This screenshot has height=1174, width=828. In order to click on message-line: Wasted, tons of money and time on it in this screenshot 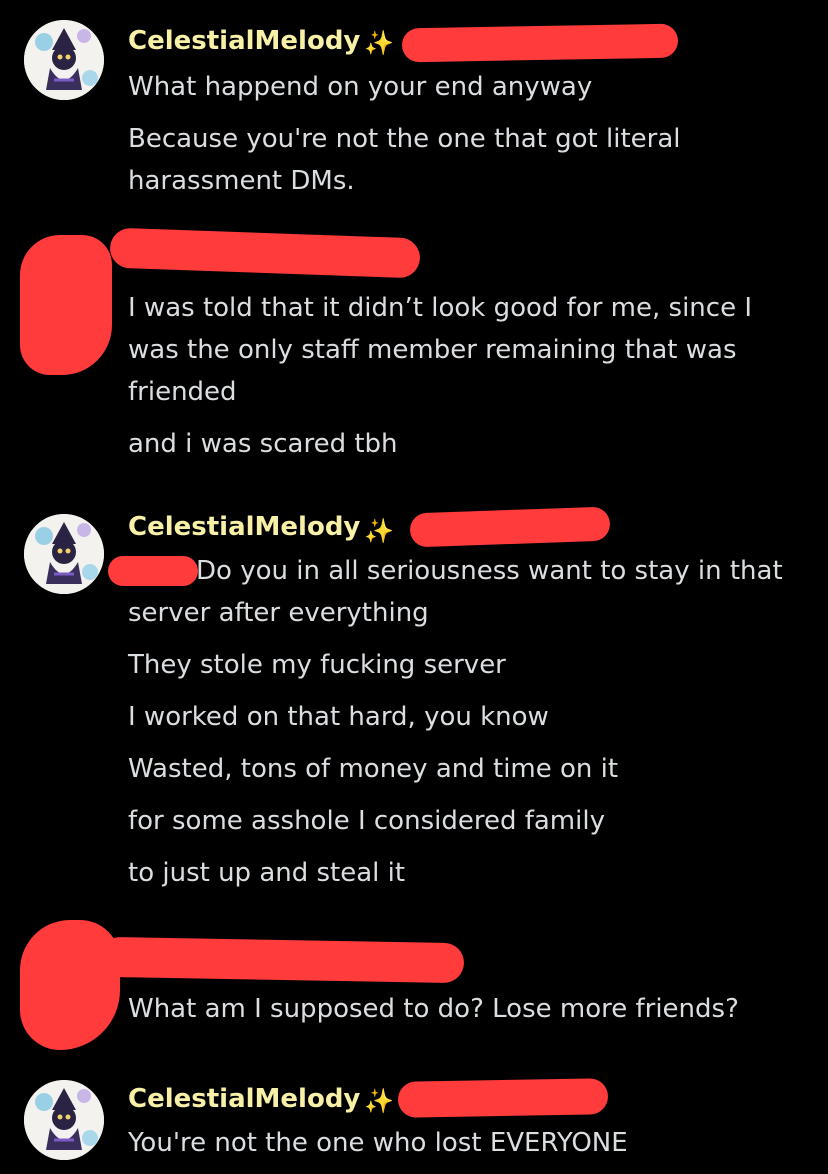, I will do `click(373, 769)`.